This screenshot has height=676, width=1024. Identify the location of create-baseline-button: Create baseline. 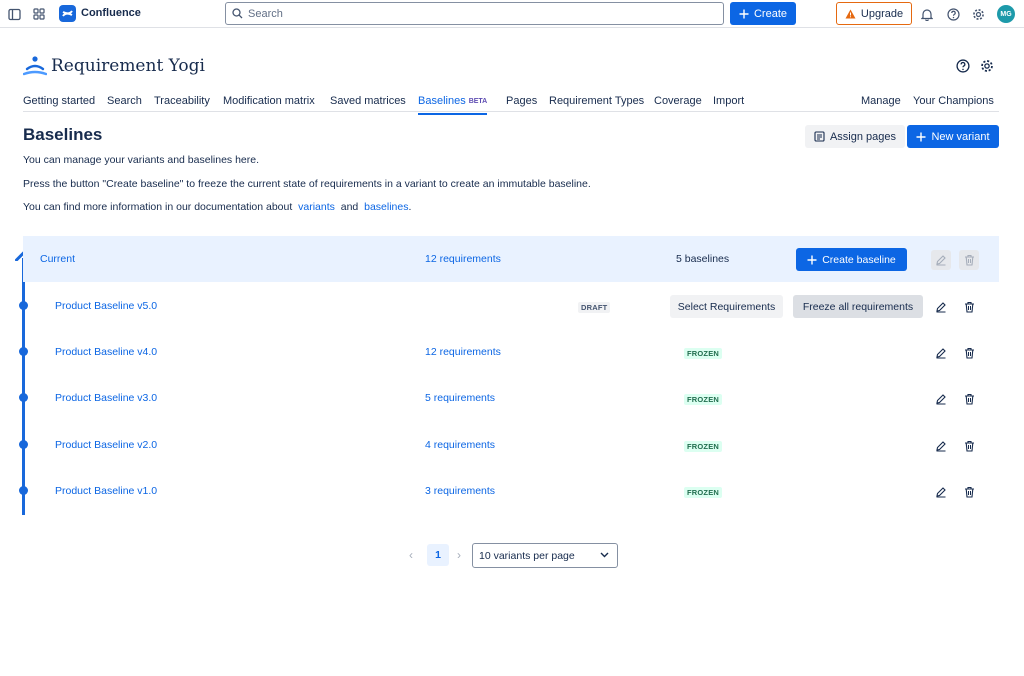
(851, 259).